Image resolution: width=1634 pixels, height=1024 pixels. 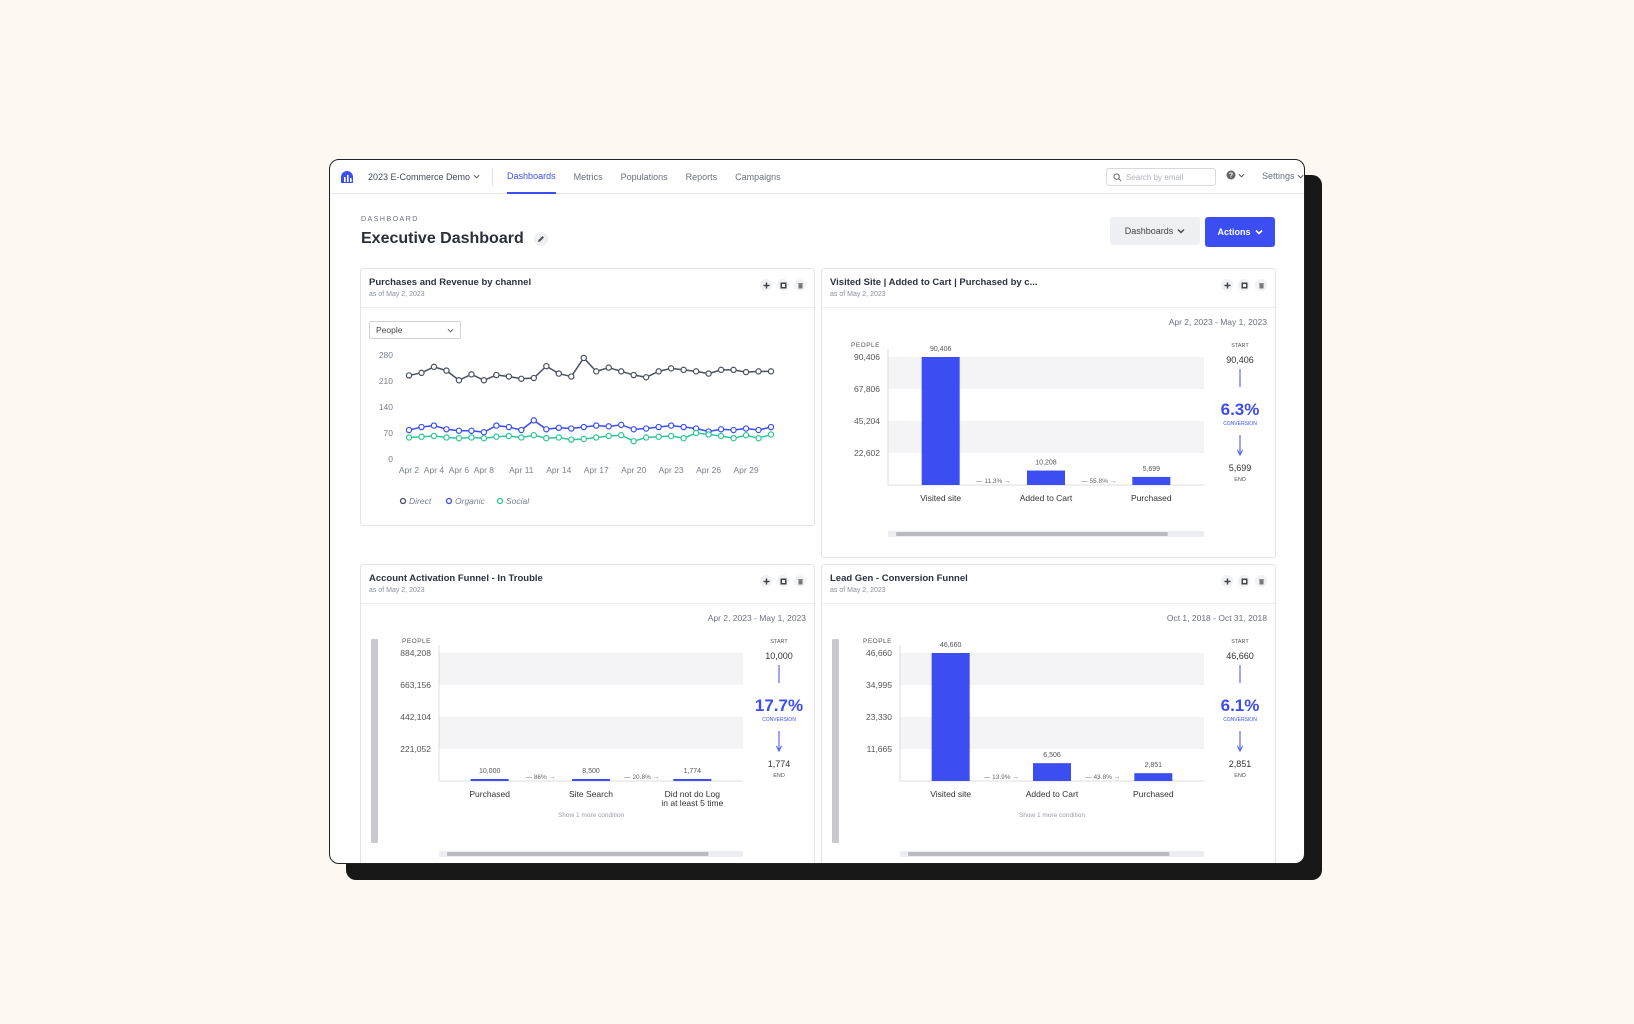 What do you see at coordinates (1153, 794) in the screenshot?
I see `category-label: Purchased` at bounding box center [1153, 794].